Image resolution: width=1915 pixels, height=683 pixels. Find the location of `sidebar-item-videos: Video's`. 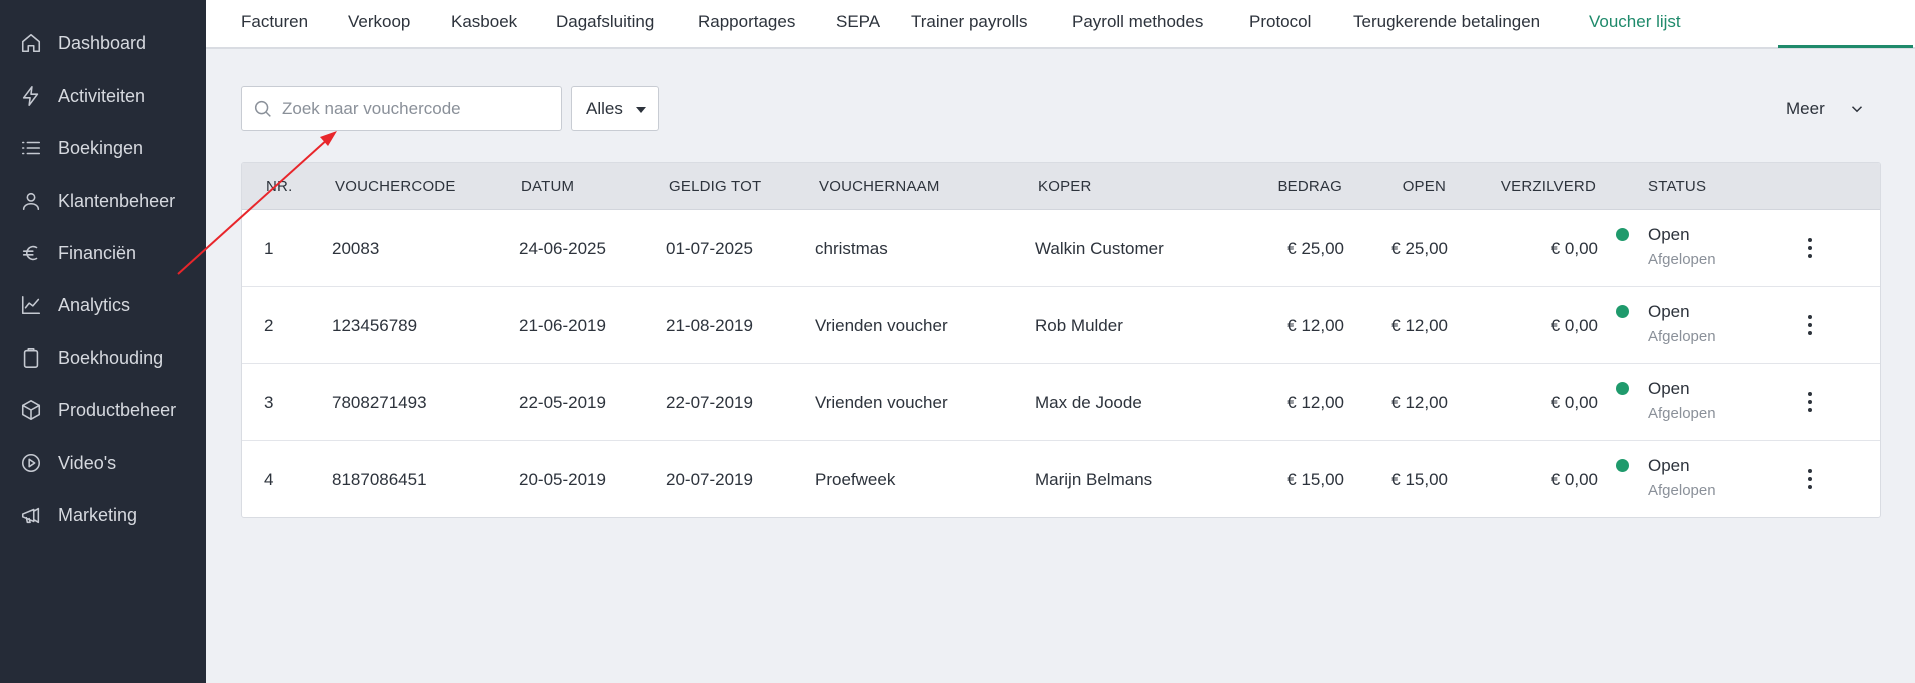

sidebar-item-videos: Video's is located at coordinates (103, 463).